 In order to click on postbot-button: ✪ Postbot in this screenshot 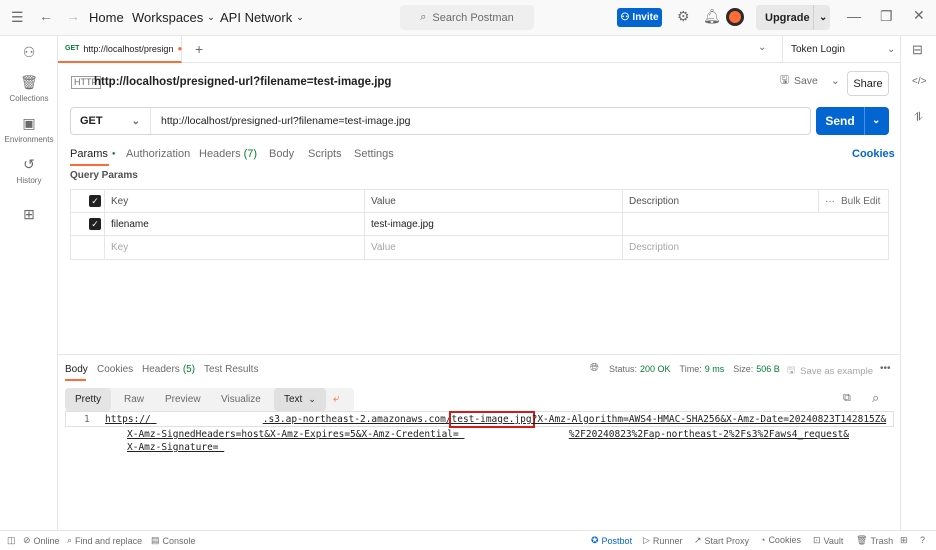, I will do `click(611, 540)`.